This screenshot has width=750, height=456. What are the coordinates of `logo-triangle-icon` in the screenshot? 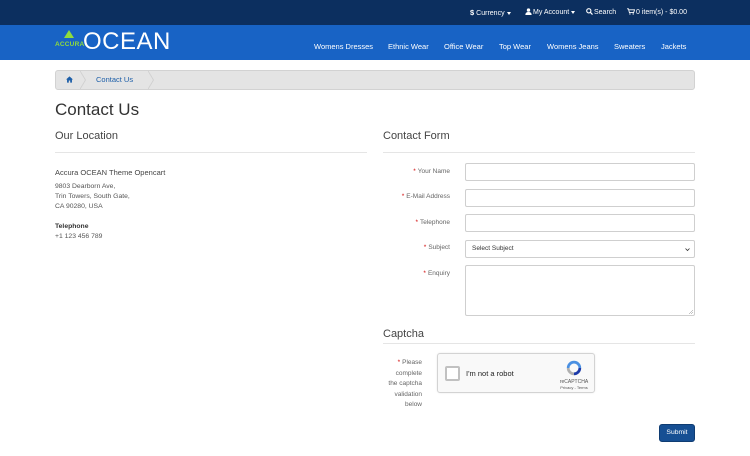 It's located at (69, 34).